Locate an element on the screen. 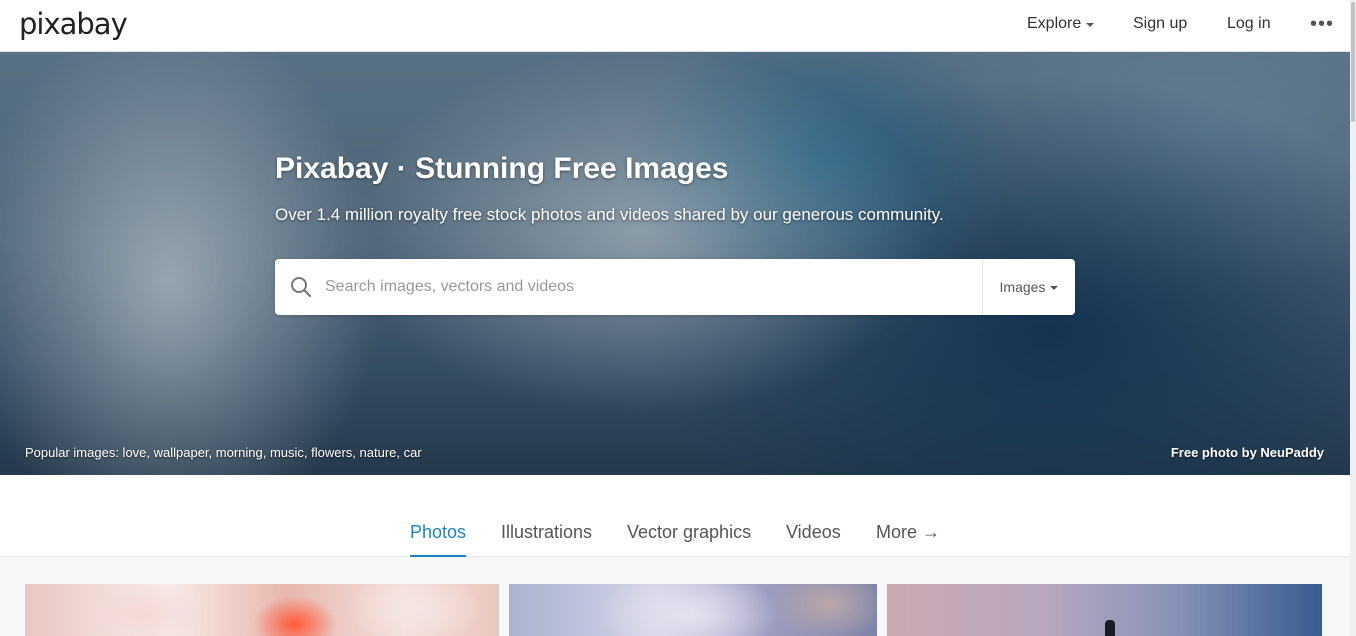  tab-vector-graphics: Vector graphics is located at coordinates (689, 538).